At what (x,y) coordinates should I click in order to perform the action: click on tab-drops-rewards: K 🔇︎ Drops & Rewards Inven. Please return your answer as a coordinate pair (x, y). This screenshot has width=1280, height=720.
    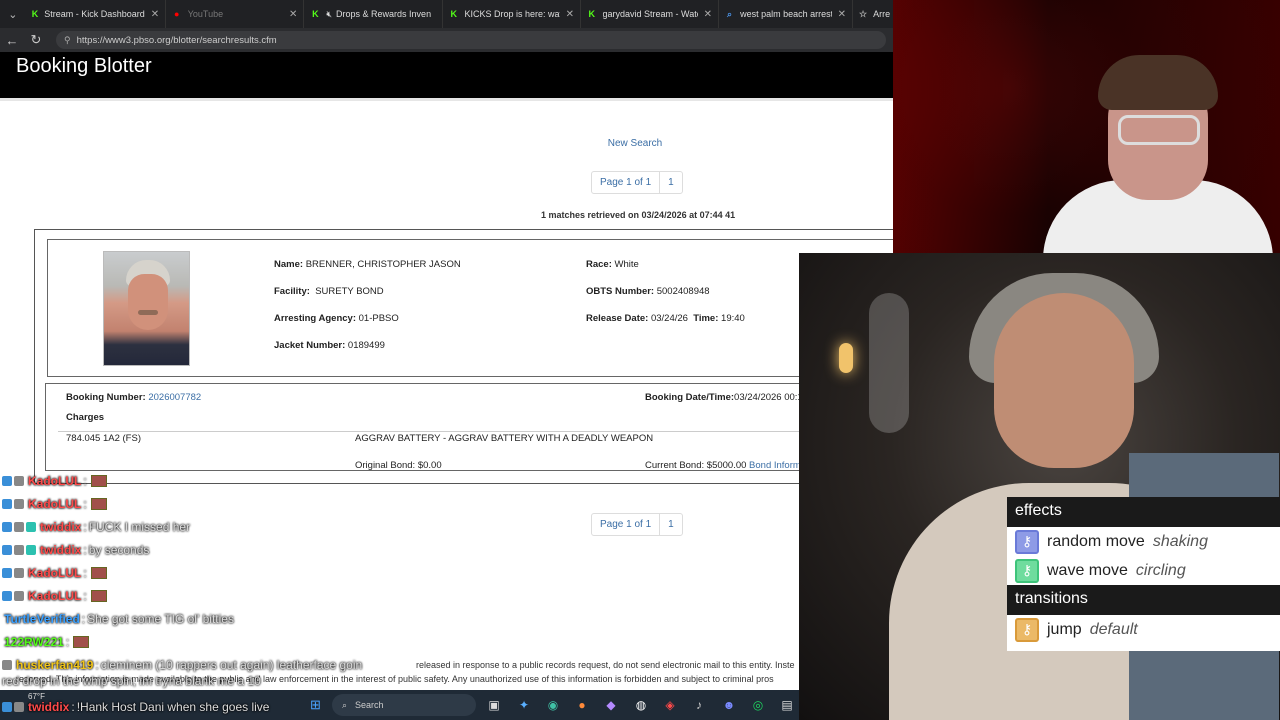
    Looking at the image, I should click on (373, 14).